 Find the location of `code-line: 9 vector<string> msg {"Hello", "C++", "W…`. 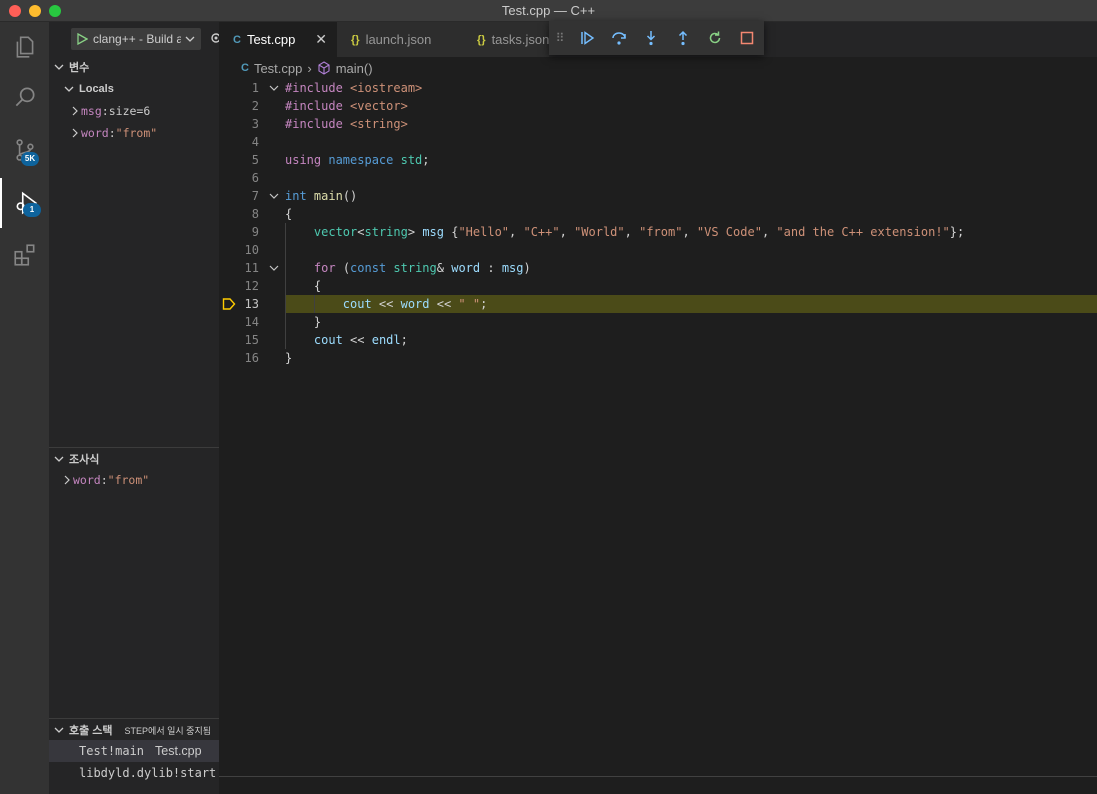

code-line: 9 vector<string> msg {"Hello", "C++", "W… is located at coordinates (658, 232).